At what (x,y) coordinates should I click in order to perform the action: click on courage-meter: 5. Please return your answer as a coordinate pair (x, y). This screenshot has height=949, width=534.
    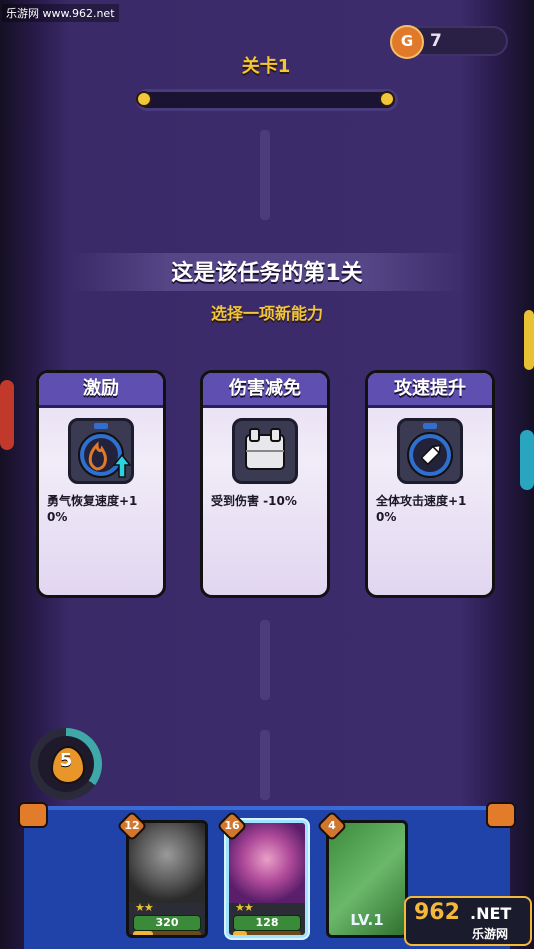
    Looking at the image, I should click on (66, 764).